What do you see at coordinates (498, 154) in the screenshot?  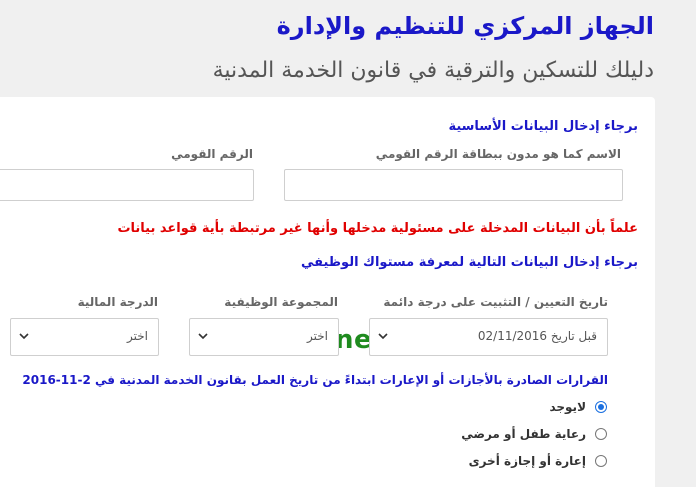 I see `name-label: الاسم كما هو مدون ببطاقة الرقم القومي` at bounding box center [498, 154].